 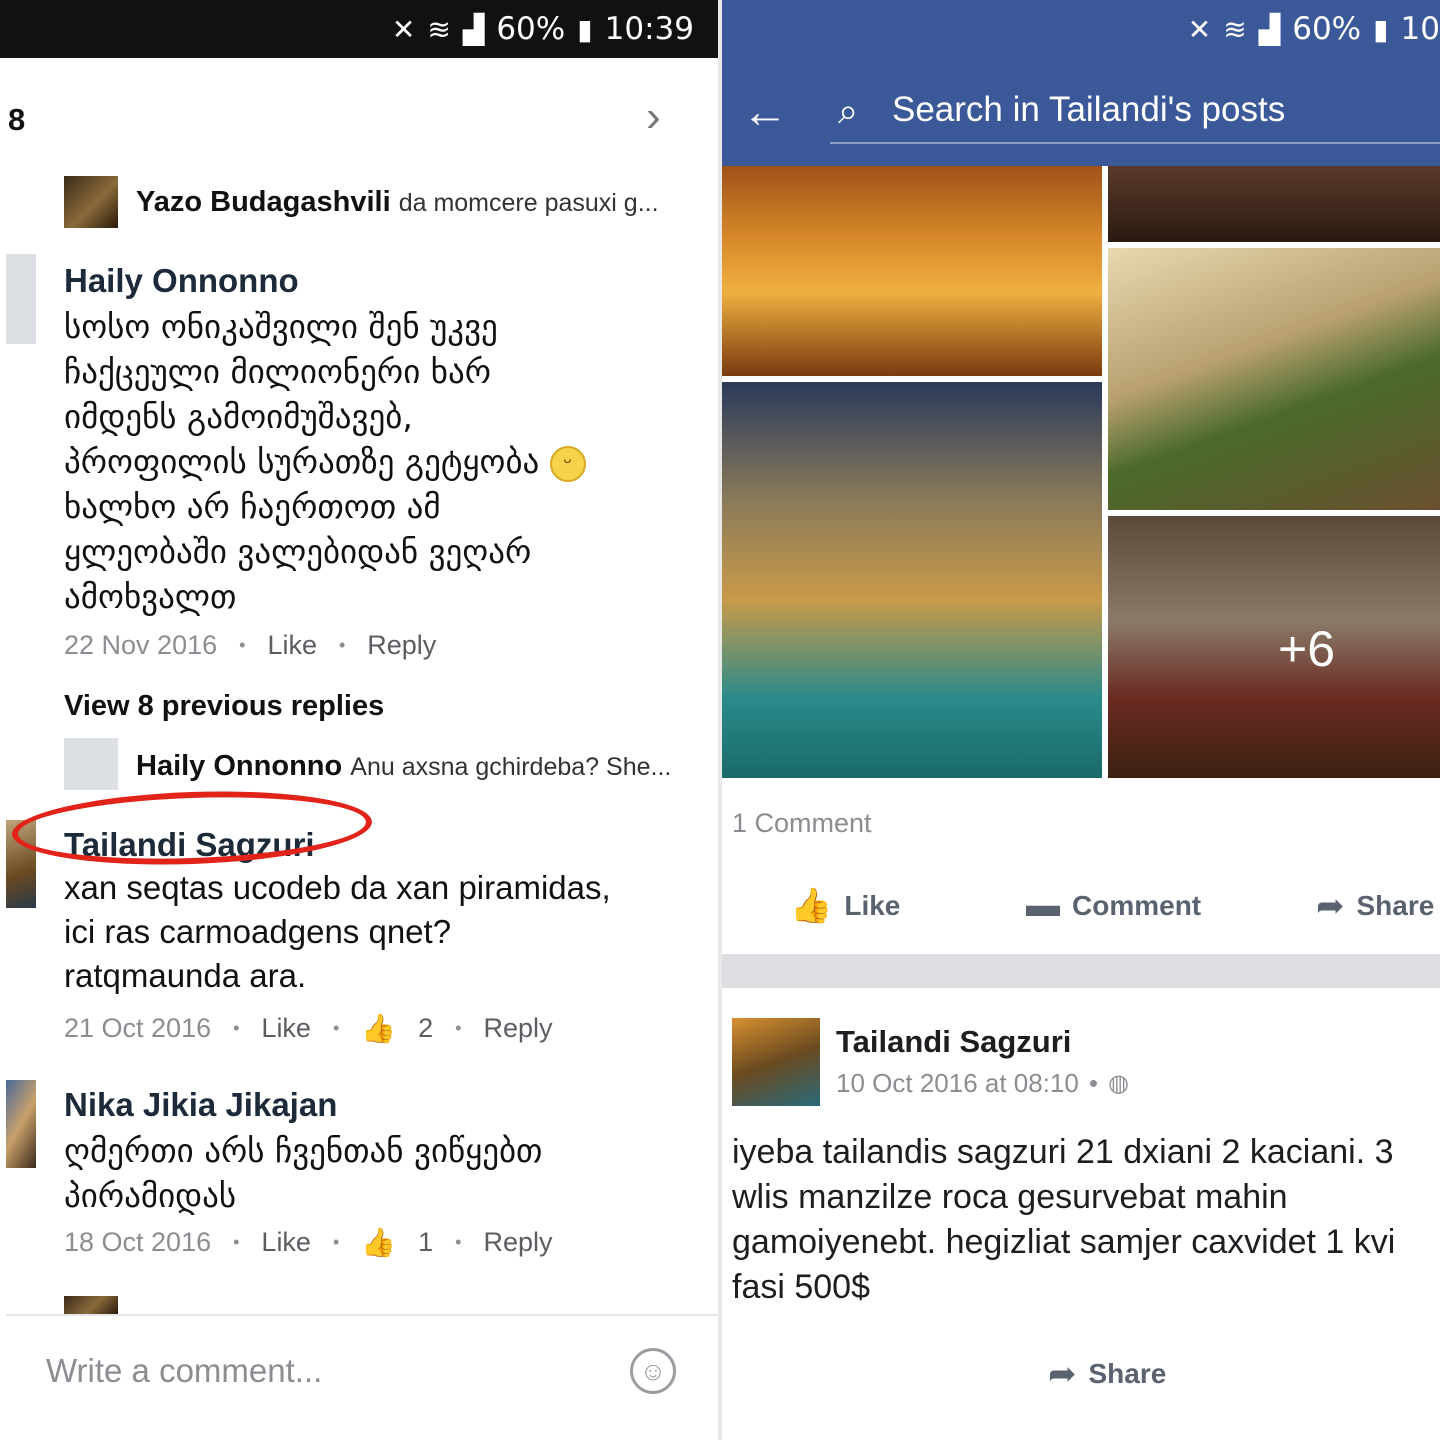 I want to click on like-count: 2, so click(x=425, y=1028).